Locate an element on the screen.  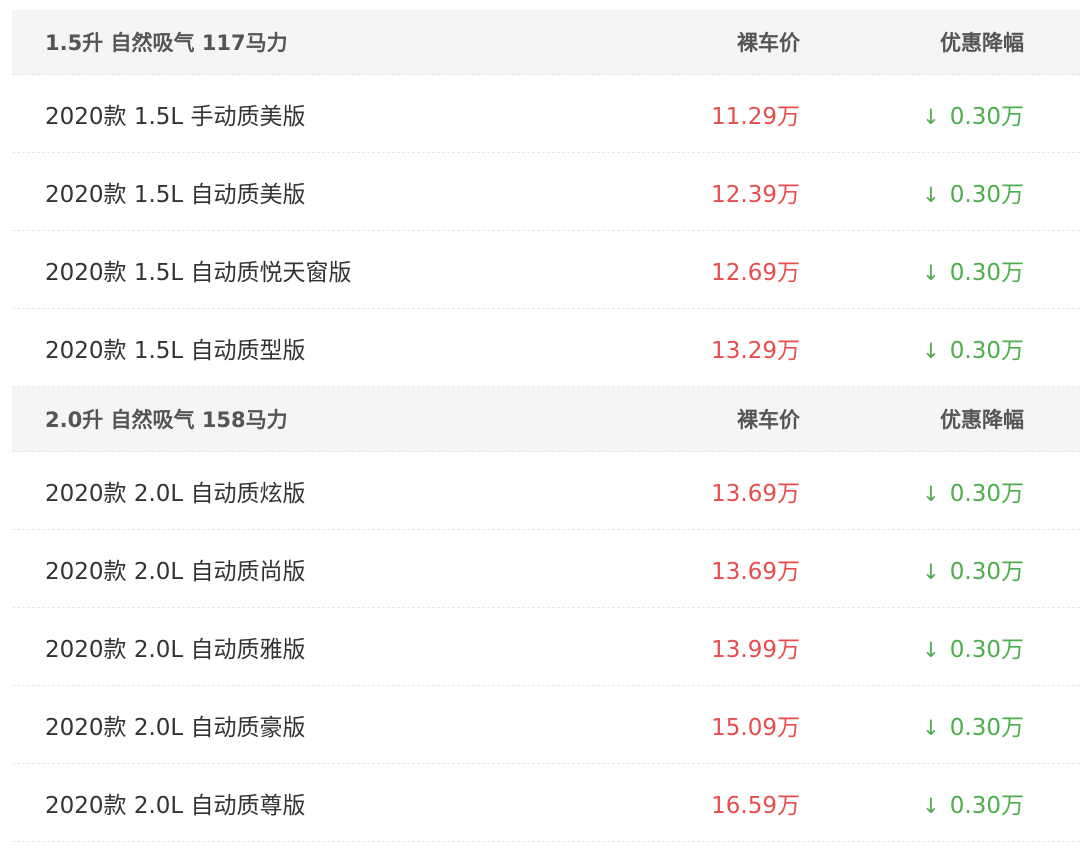
trim-name: 2020款 1.5L 自动质型版 is located at coordinates (292, 348).